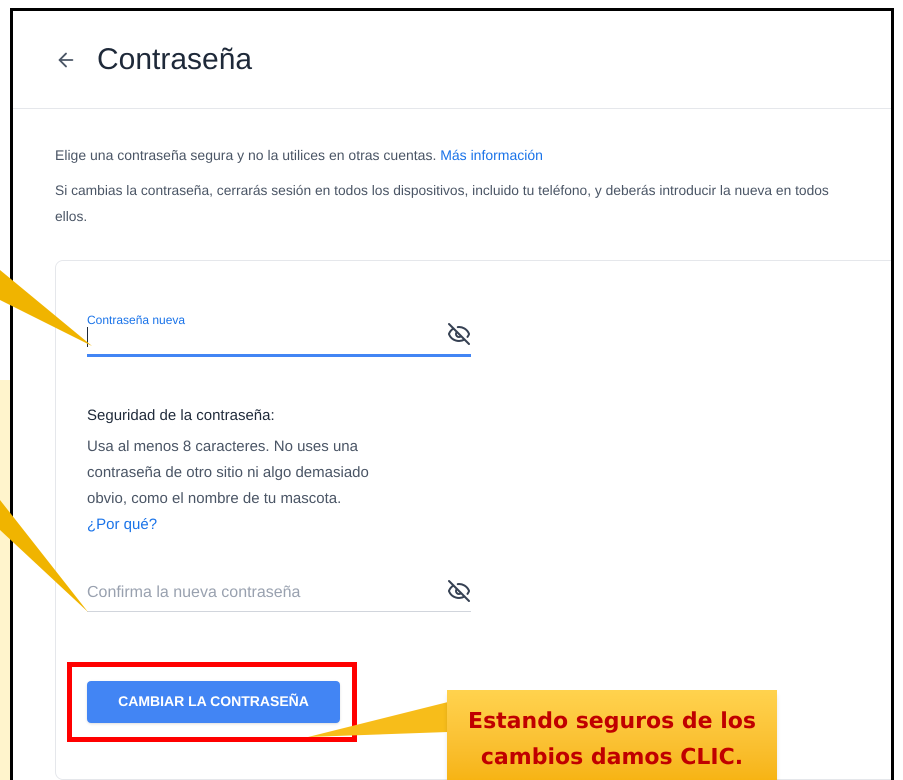 This screenshot has width=903, height=780. What do you see at coordinates (136, 320) in the screenshot?
I see `field-label: Contraseña nueva` at bounding box center [136, 320].